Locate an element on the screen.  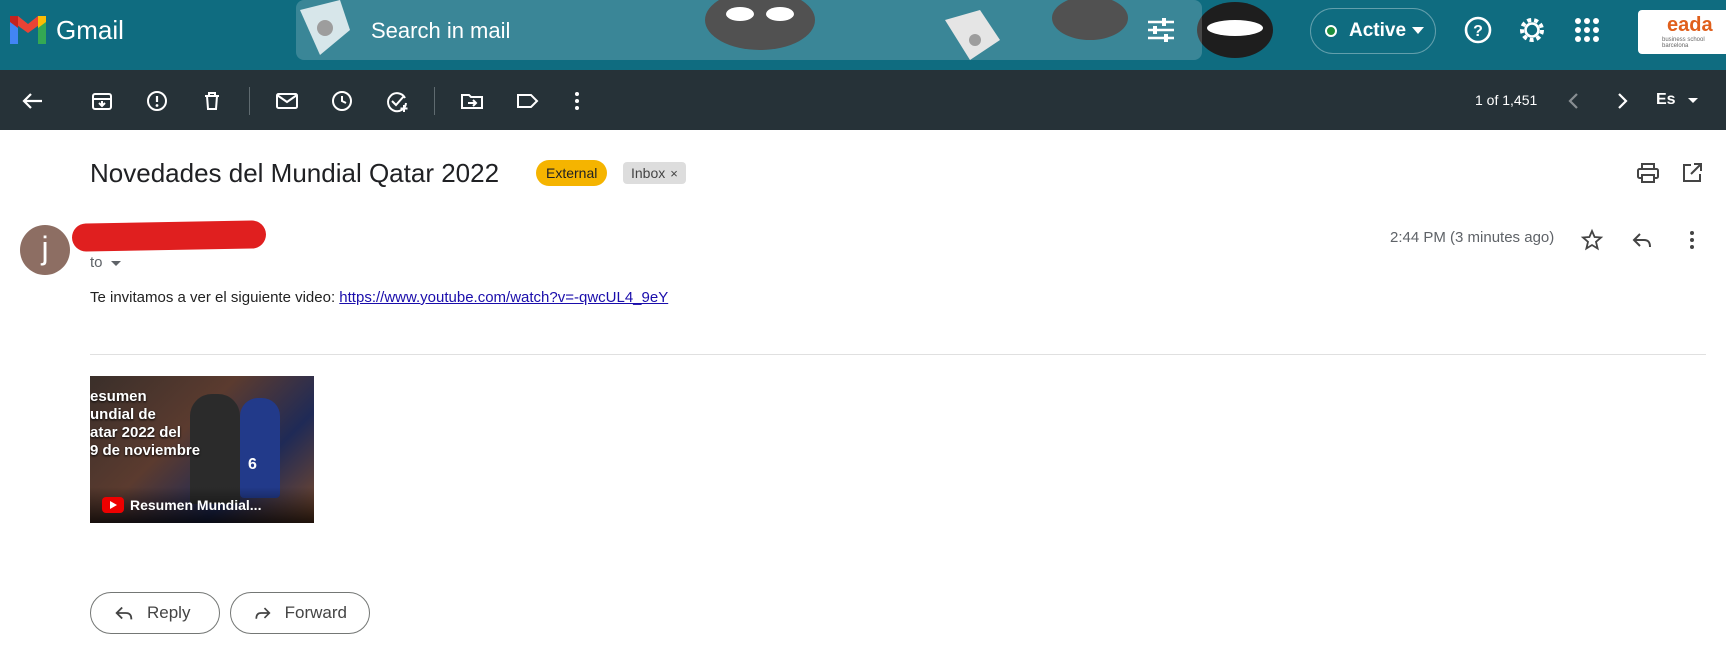
video-jersey-number: 6 is located at coordinates (252, 464).